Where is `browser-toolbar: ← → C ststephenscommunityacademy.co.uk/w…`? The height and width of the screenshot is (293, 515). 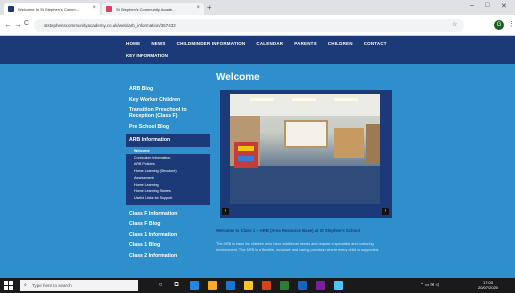 browser-toolbar: ← → C ststephenscommunityacademy.co.uk/w… is located at coordinates (257, 25).